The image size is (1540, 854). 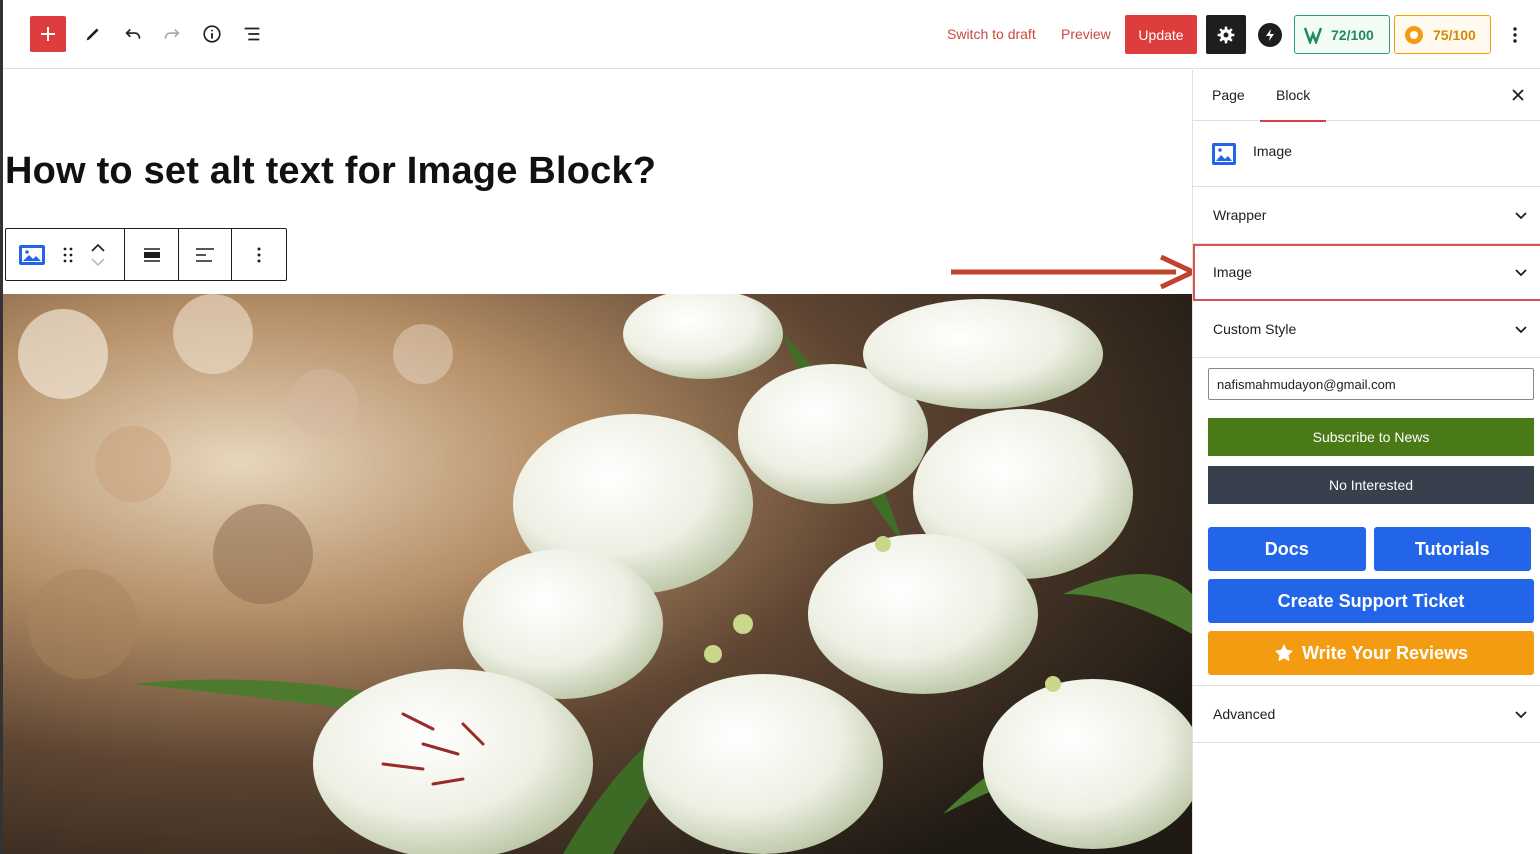 I want to click on panel-wrapper: Wrapper, so click(x=1366, y=215).